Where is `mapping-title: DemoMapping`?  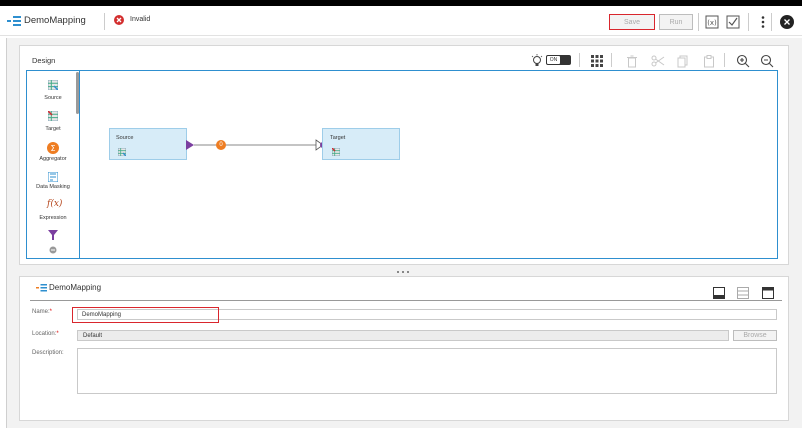
mapping-title: DemoMapping is located at coordinates (55, 20).